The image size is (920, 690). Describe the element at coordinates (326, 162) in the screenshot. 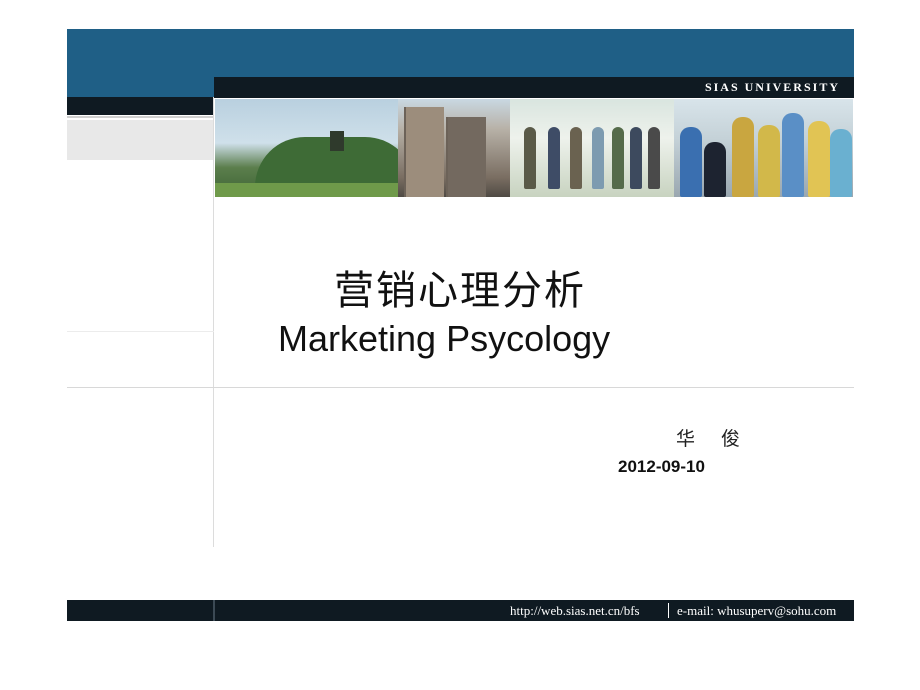

I see `hill-shape` at that location.